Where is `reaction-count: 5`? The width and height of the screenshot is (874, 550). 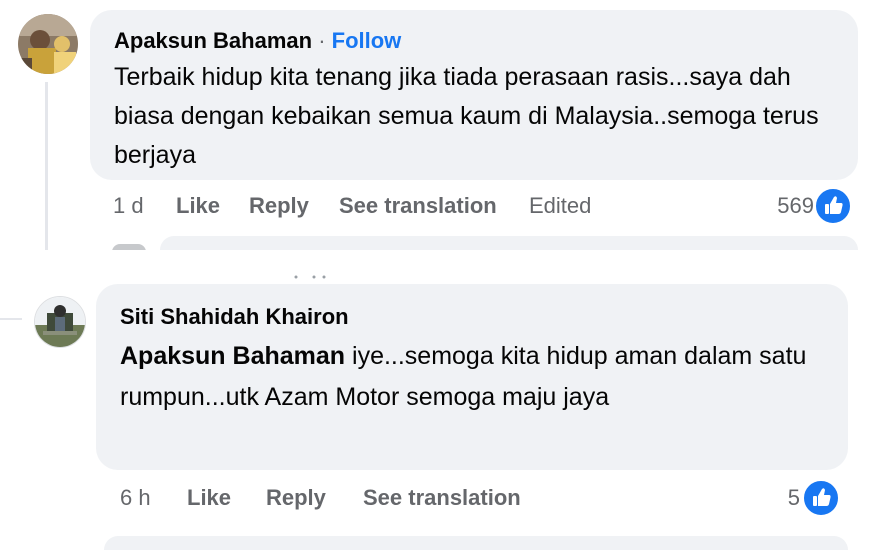
reaction-count: 5 is located at coordinates (785, 498).